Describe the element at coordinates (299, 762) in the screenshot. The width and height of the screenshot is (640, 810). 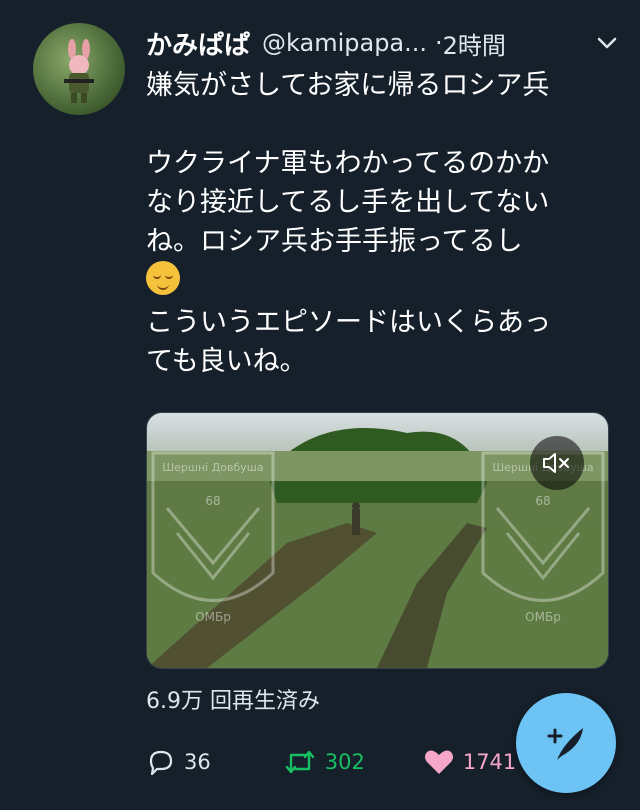
I see `retweet-icon` at that location.